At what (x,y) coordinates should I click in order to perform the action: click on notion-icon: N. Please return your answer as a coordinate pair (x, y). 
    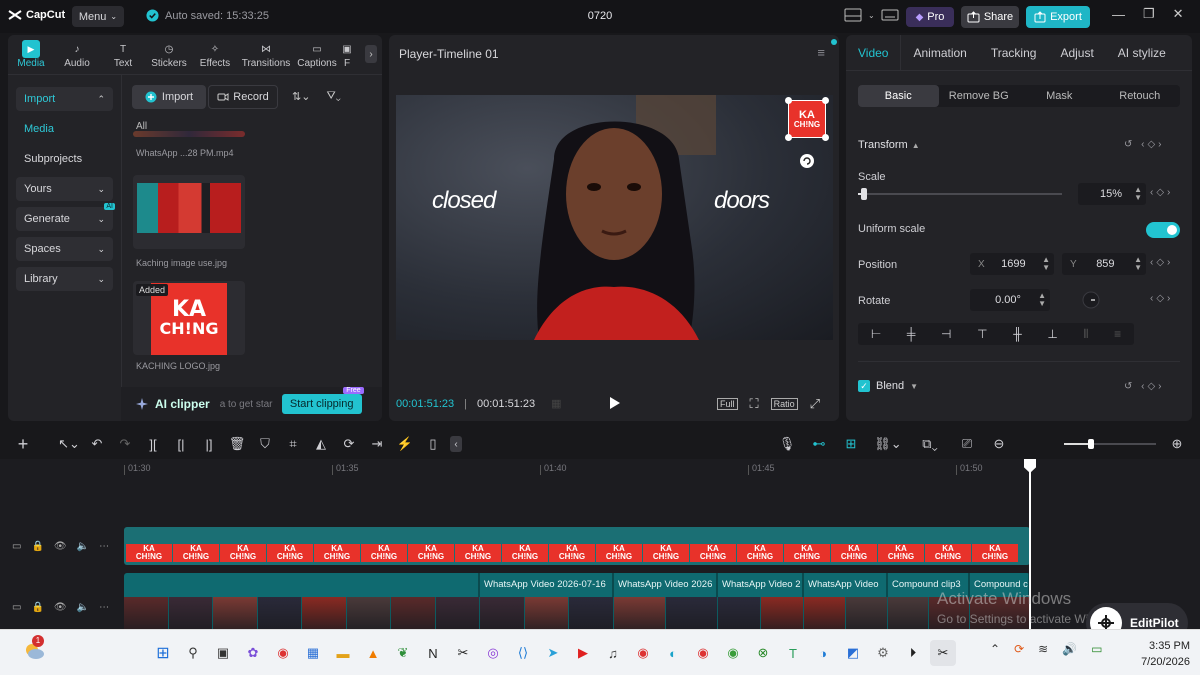
    Looking at the image, I should click on (433, 653).